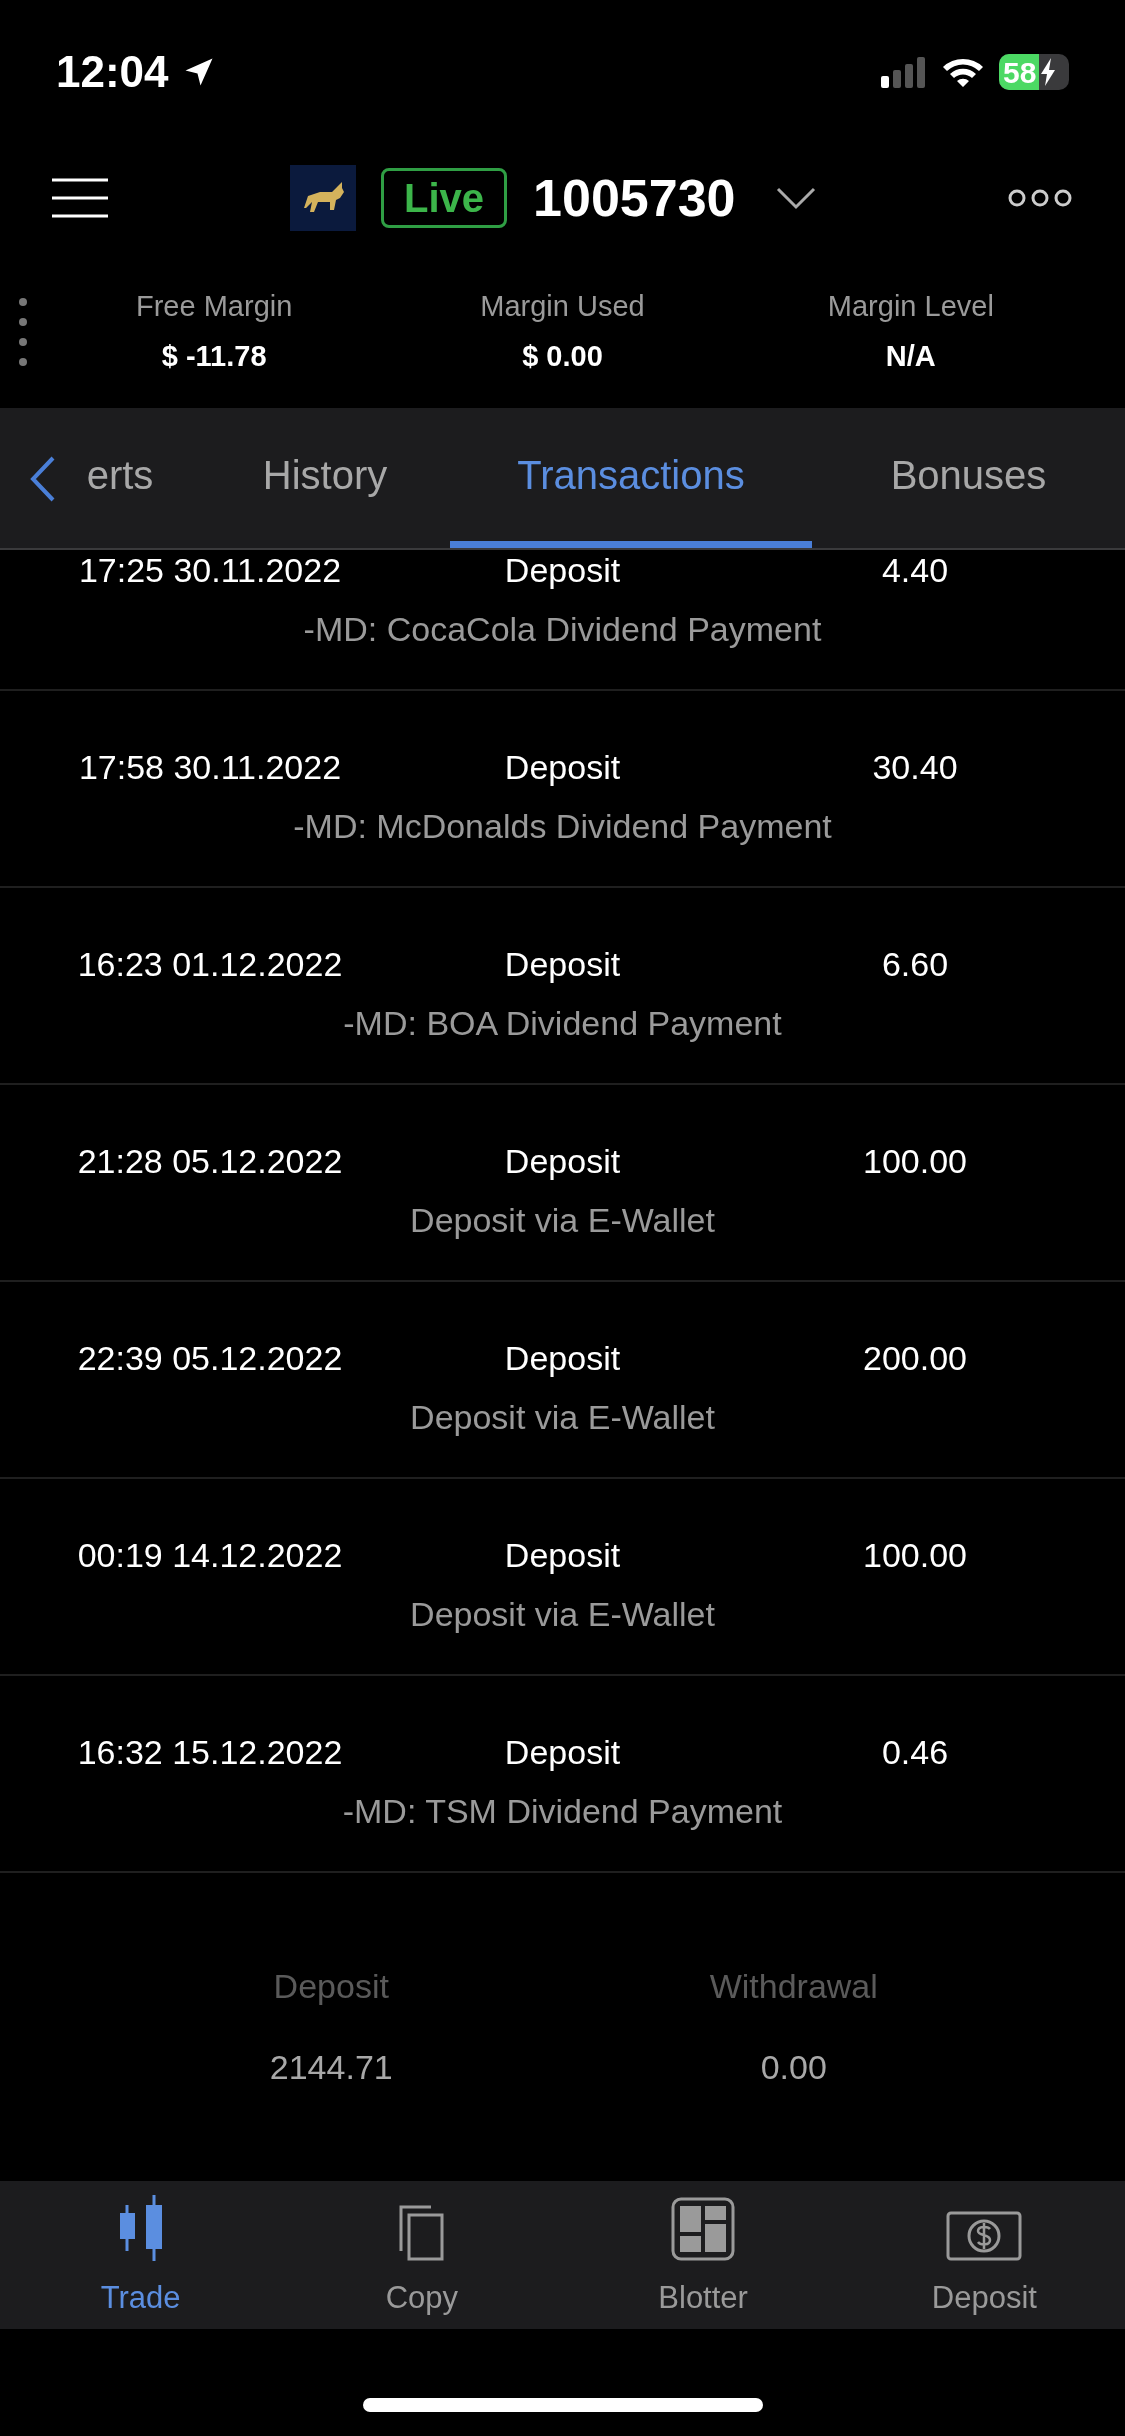  I want to click on battery-indicator: 58, so click(1034, 72).